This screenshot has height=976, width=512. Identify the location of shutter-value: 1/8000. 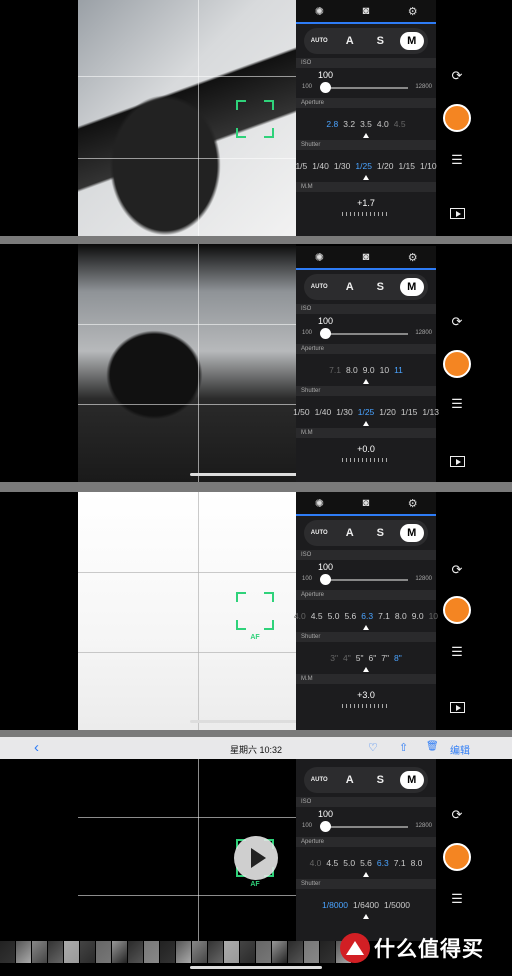
(335, 905).